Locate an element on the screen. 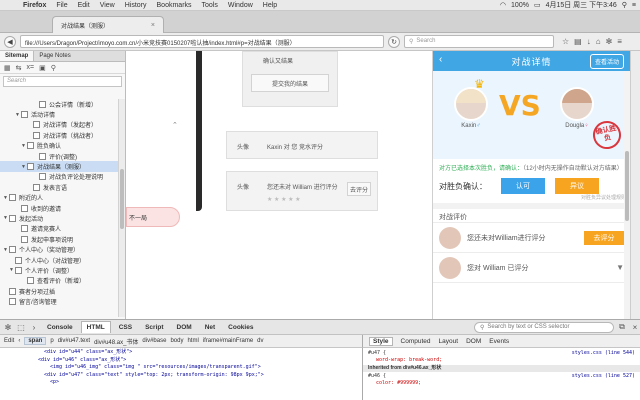 This screenshot has height=400, width=640. back-button: ◀ is located at coordinates (10, 41).